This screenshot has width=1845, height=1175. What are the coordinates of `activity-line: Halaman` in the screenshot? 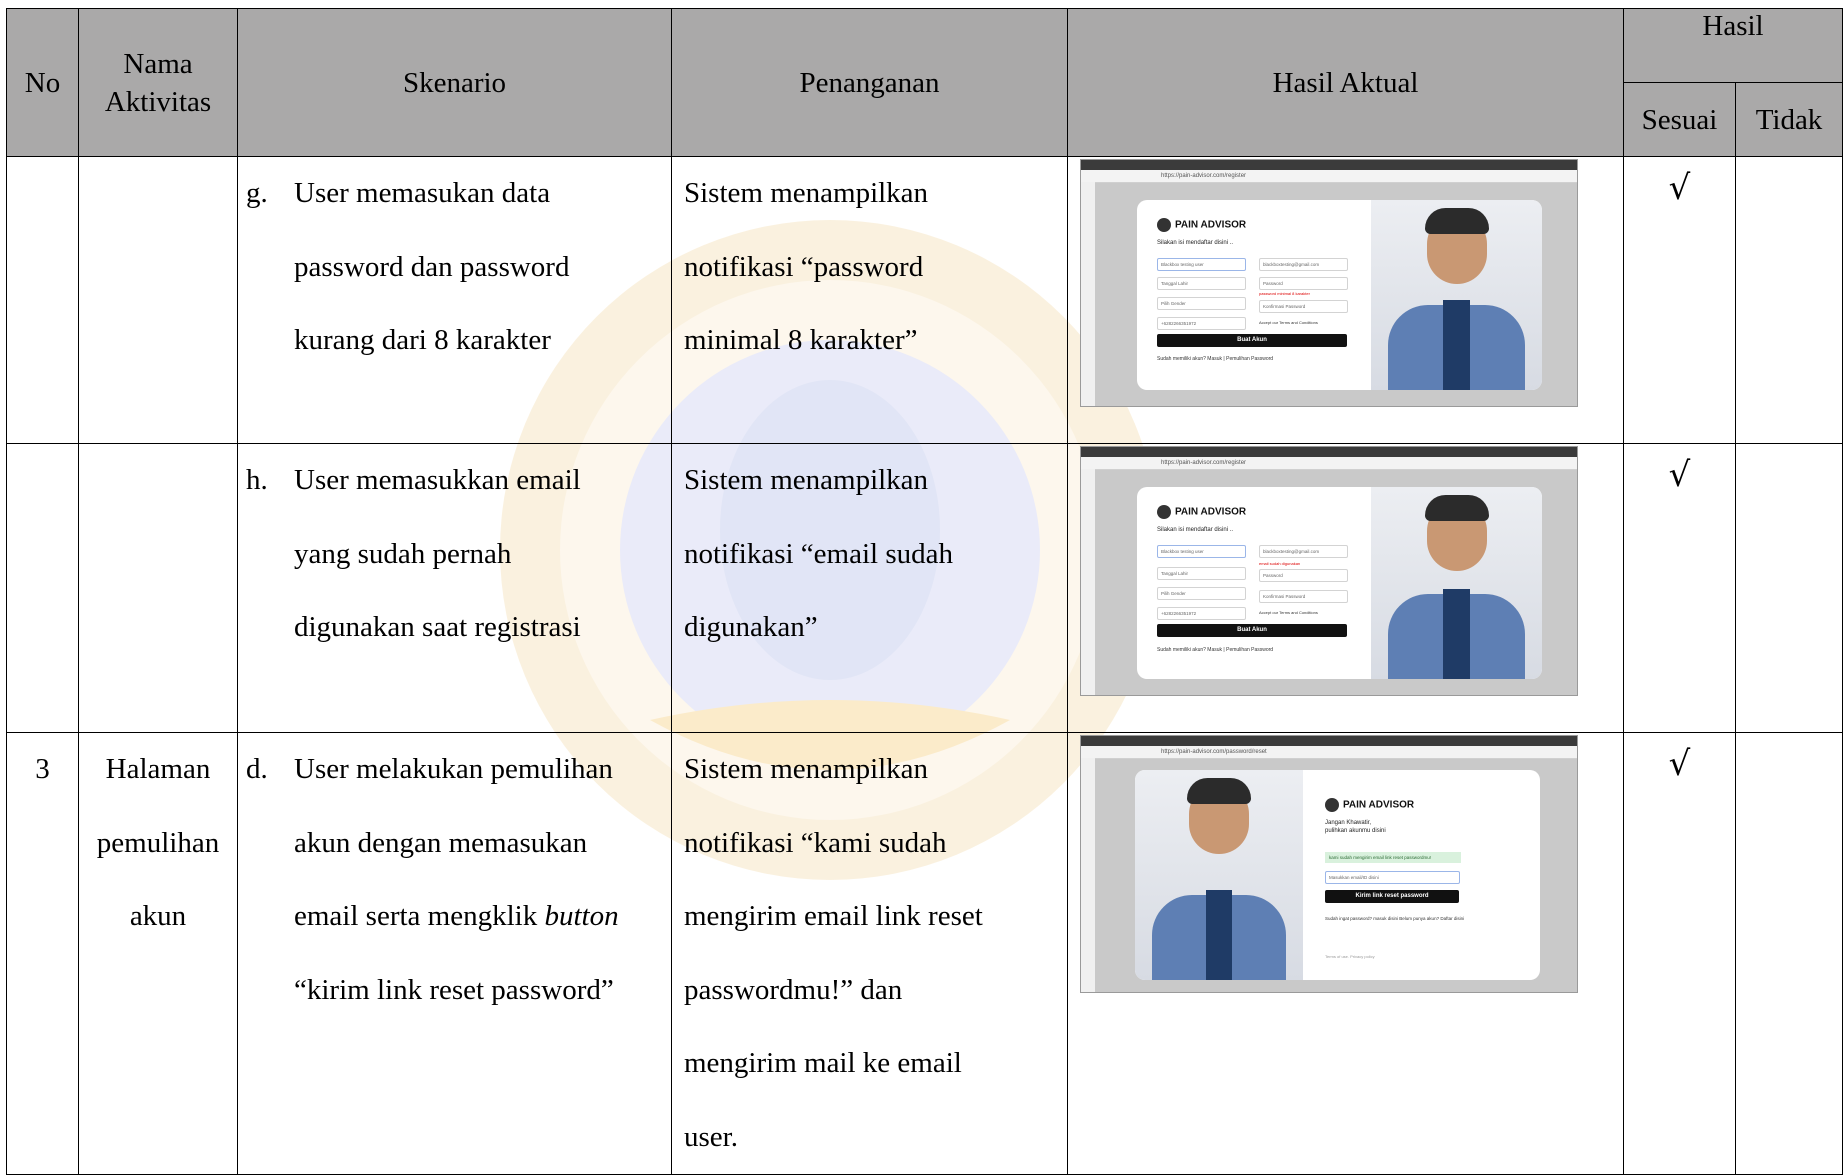 It's located at (158, 769).